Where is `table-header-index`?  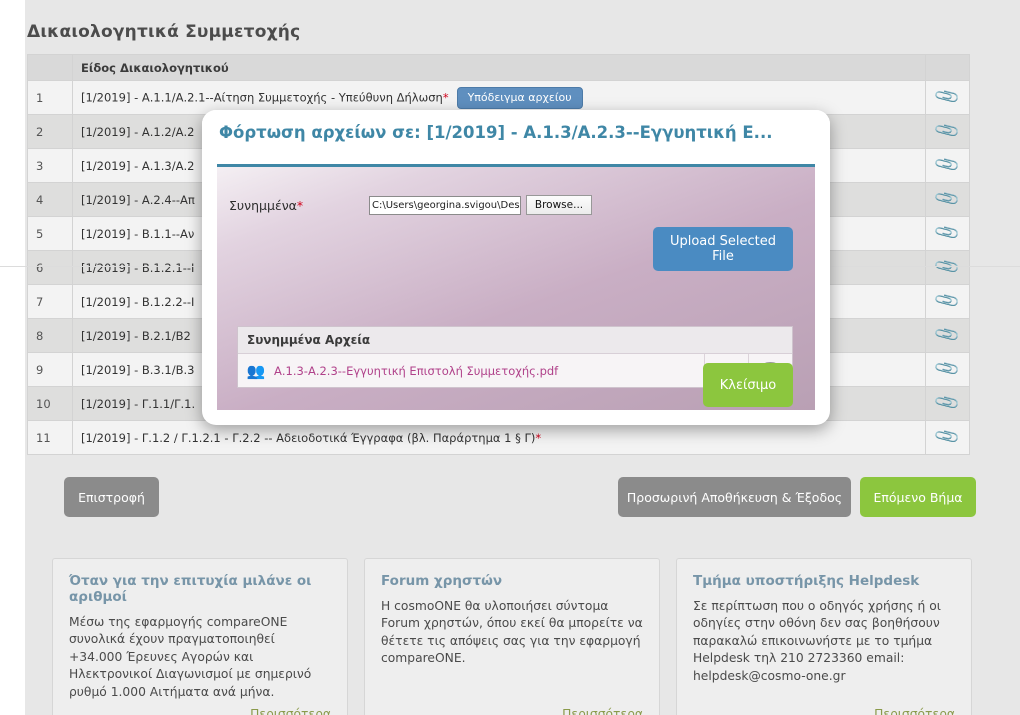
table-header-index is located at coordinates (50, 67).